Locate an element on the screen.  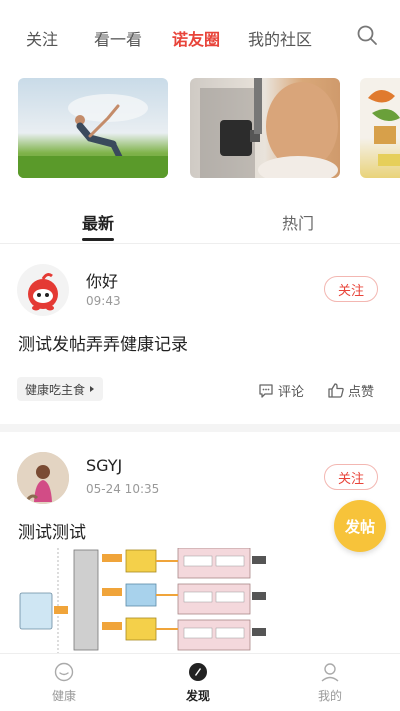
bottom-nav-mine-label: 我的 is located at coordinates (329, 696).